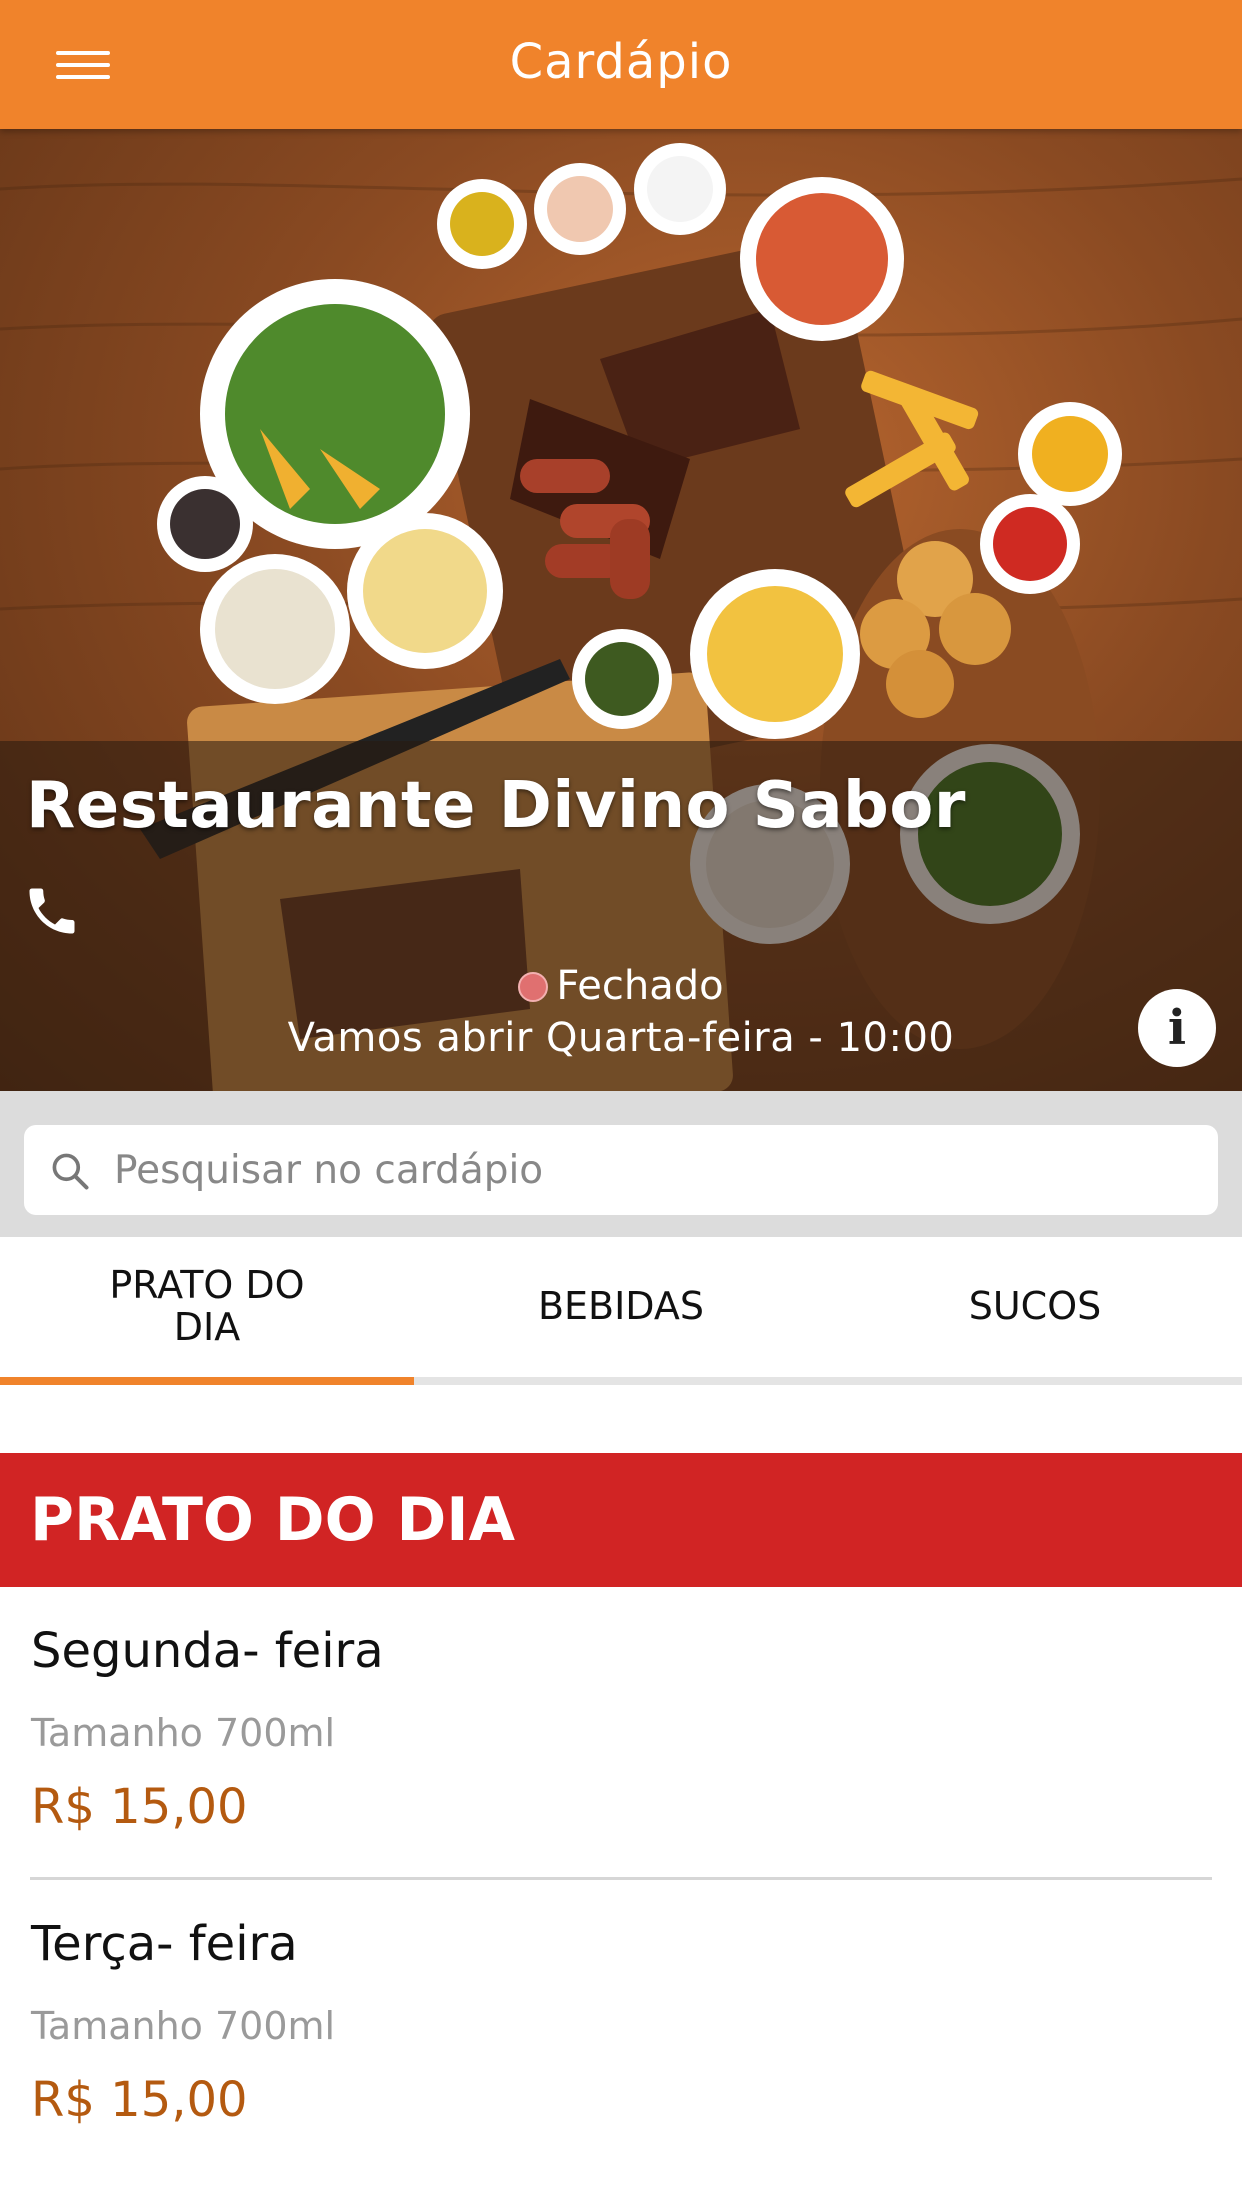  I want to click on active-tab-indicator, so click(207, 1381).